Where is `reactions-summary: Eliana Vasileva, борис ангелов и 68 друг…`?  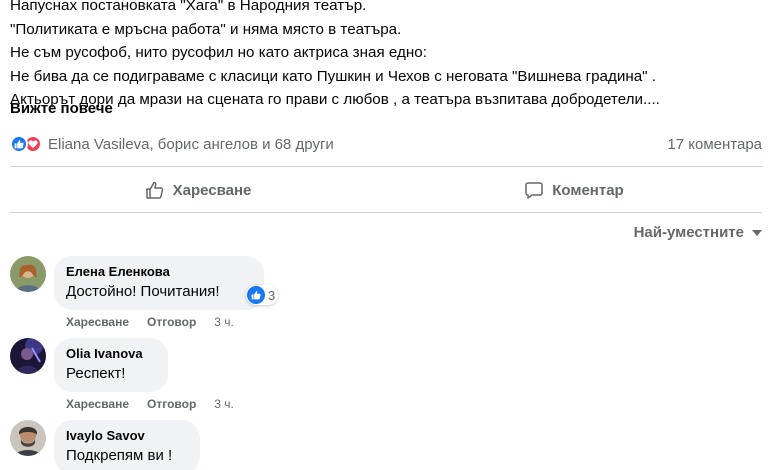
reactions-summary: Eliana Vasileva, борис ангелов и 68 друг… is located at coordinates (386, 144).